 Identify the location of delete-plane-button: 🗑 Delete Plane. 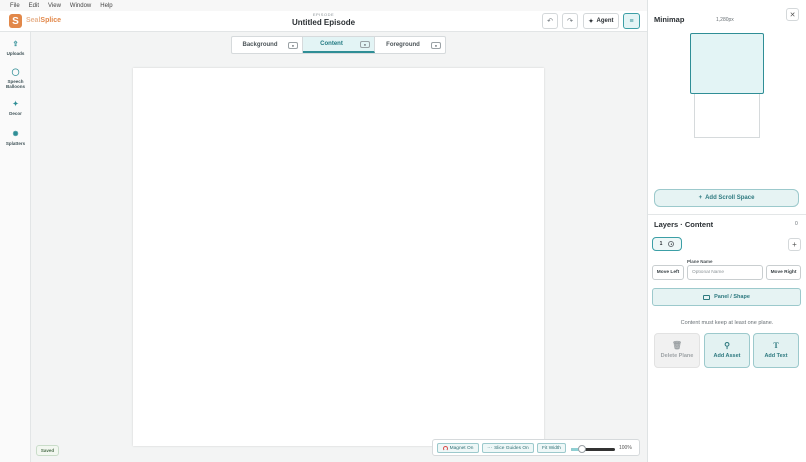
(677, 350).